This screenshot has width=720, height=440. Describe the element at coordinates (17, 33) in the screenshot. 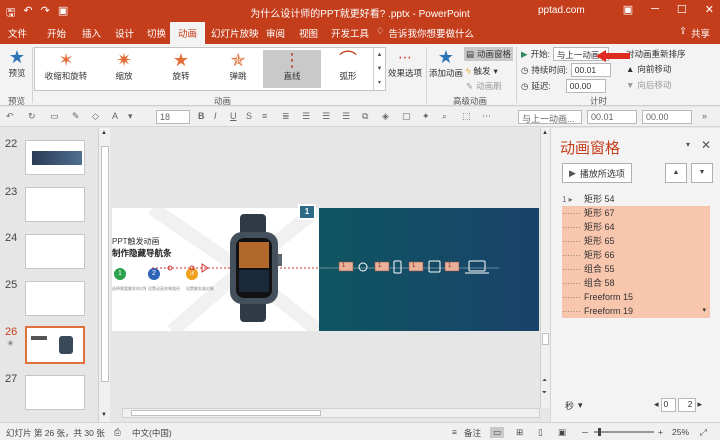

I see `tab-file: 文件` at that location.